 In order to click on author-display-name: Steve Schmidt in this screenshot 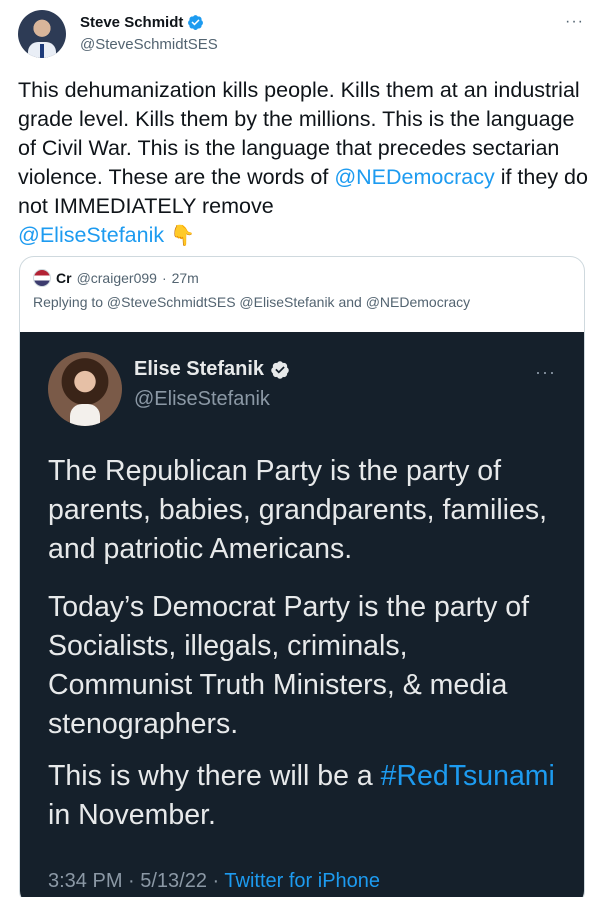, I will do `click(142, 22)`.